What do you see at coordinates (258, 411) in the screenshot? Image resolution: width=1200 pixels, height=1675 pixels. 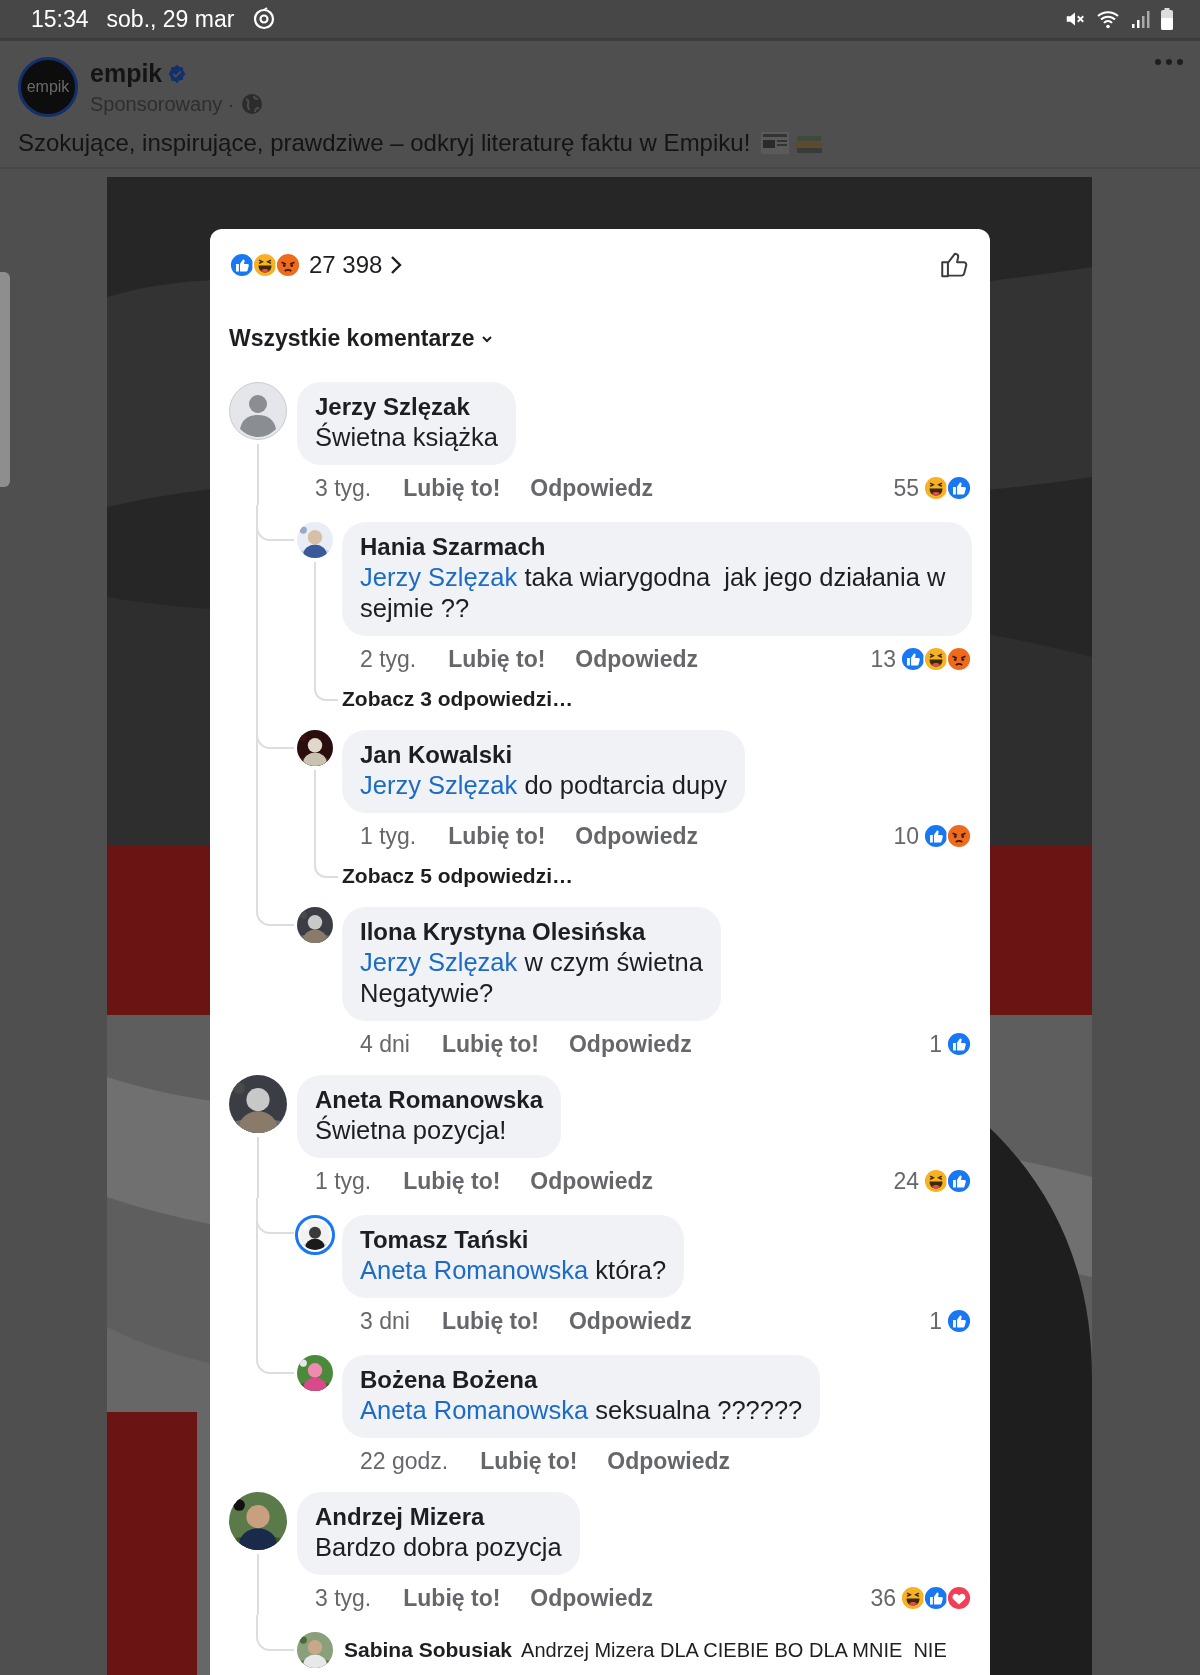 I see `default-avatar-icon` at bounding box center [258, 411].